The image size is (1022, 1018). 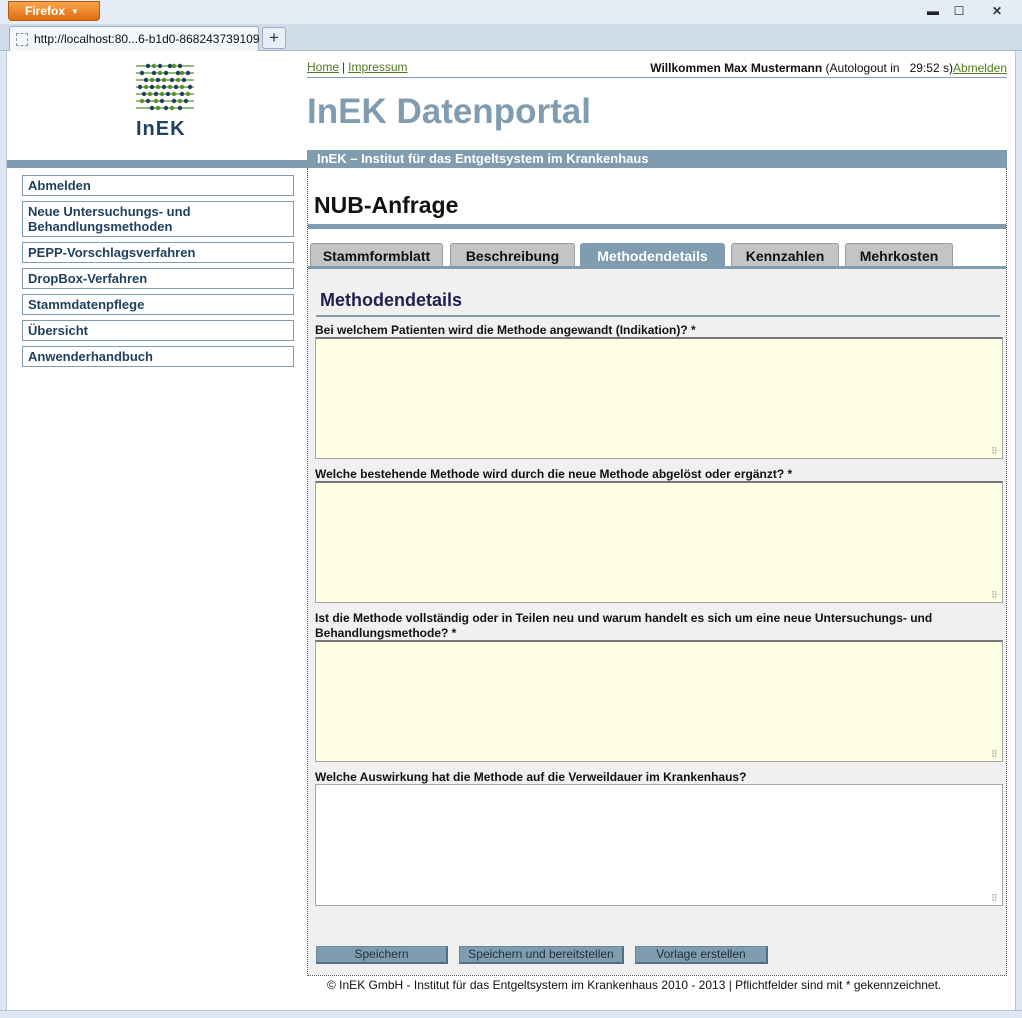 What do you see at coordinates (391, 300) in the screenshot?
I see `section-title: Methodendetails` at bounding box center [391, 300].